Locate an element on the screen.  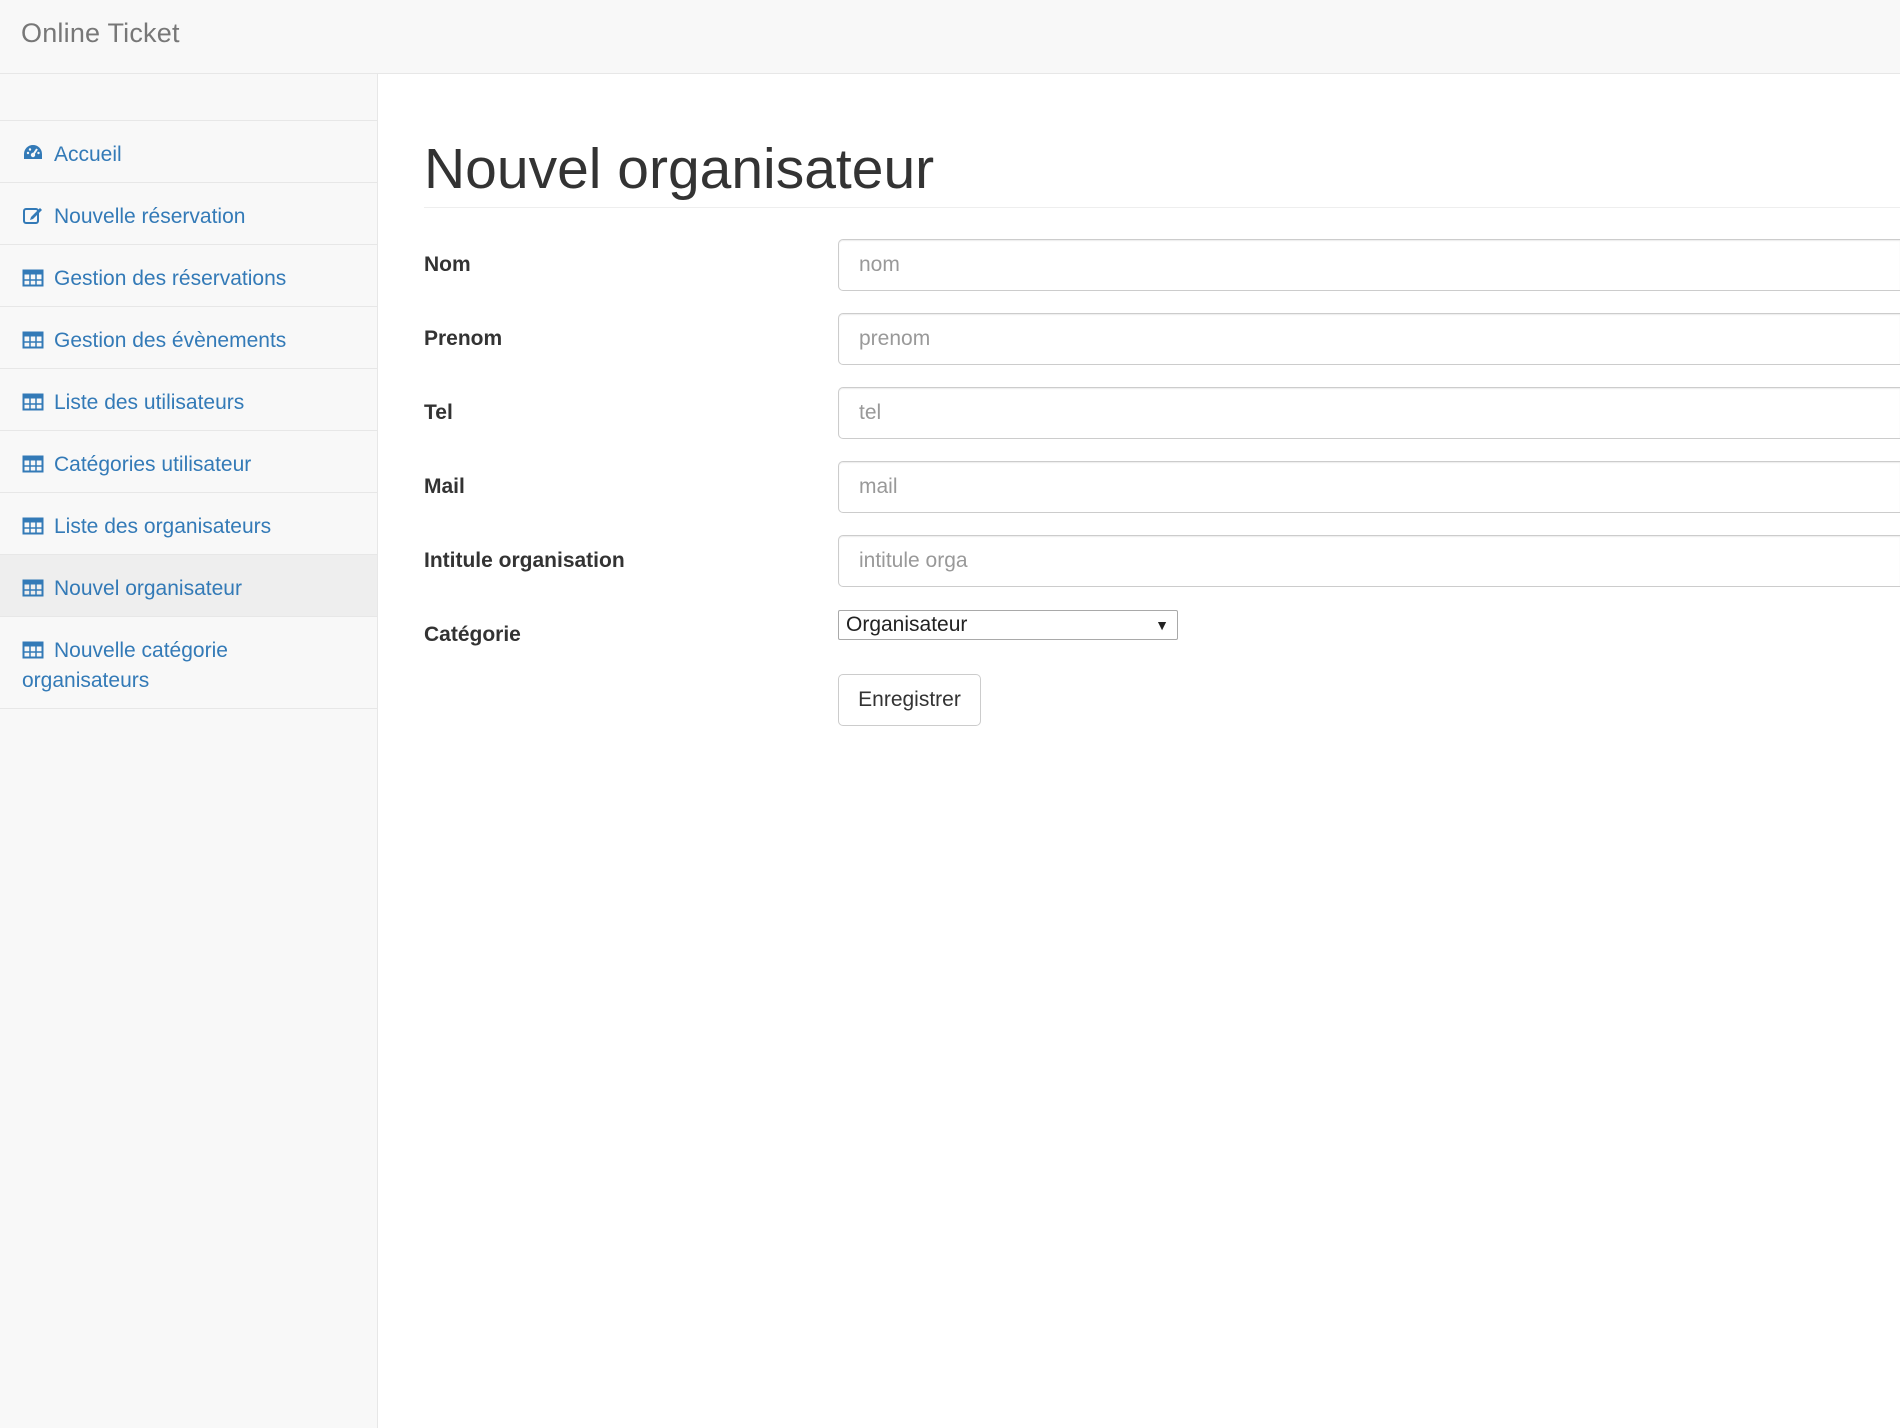
sidebar-item-categories-utilisateur: Catégories utilisateur is located at coordinates (188, 461).